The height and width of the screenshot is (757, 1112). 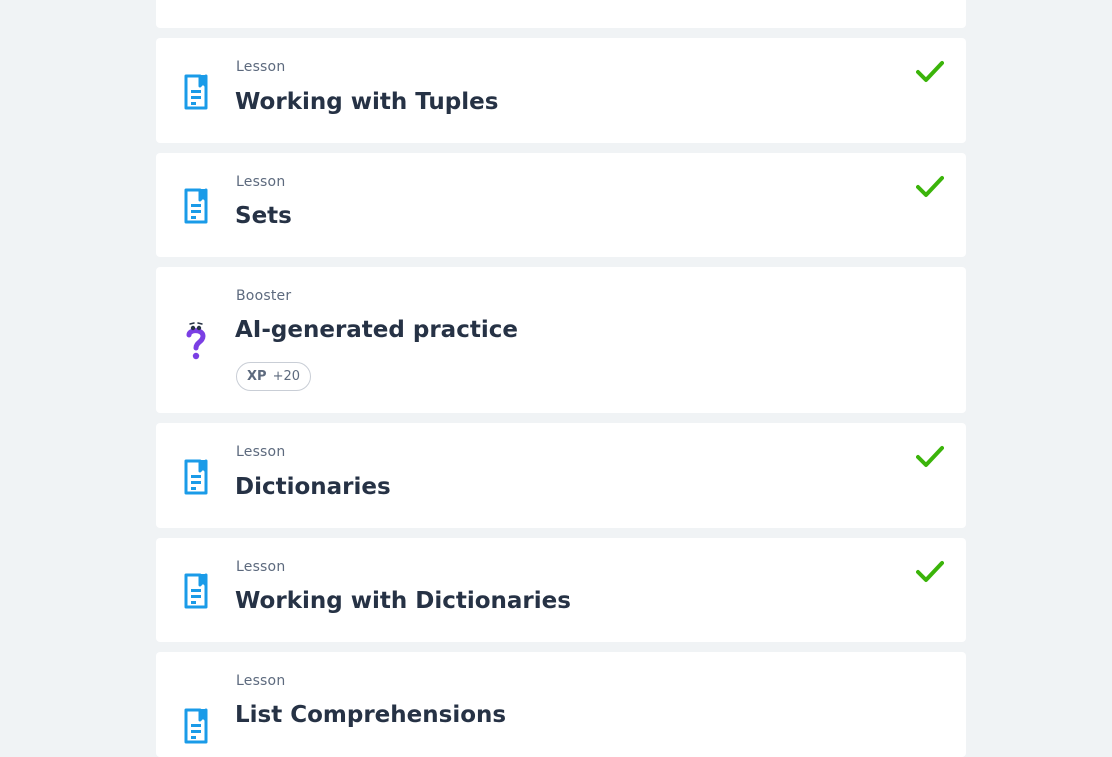 I want to click on item-title: Dictionaries, so click(x=313, y=487).